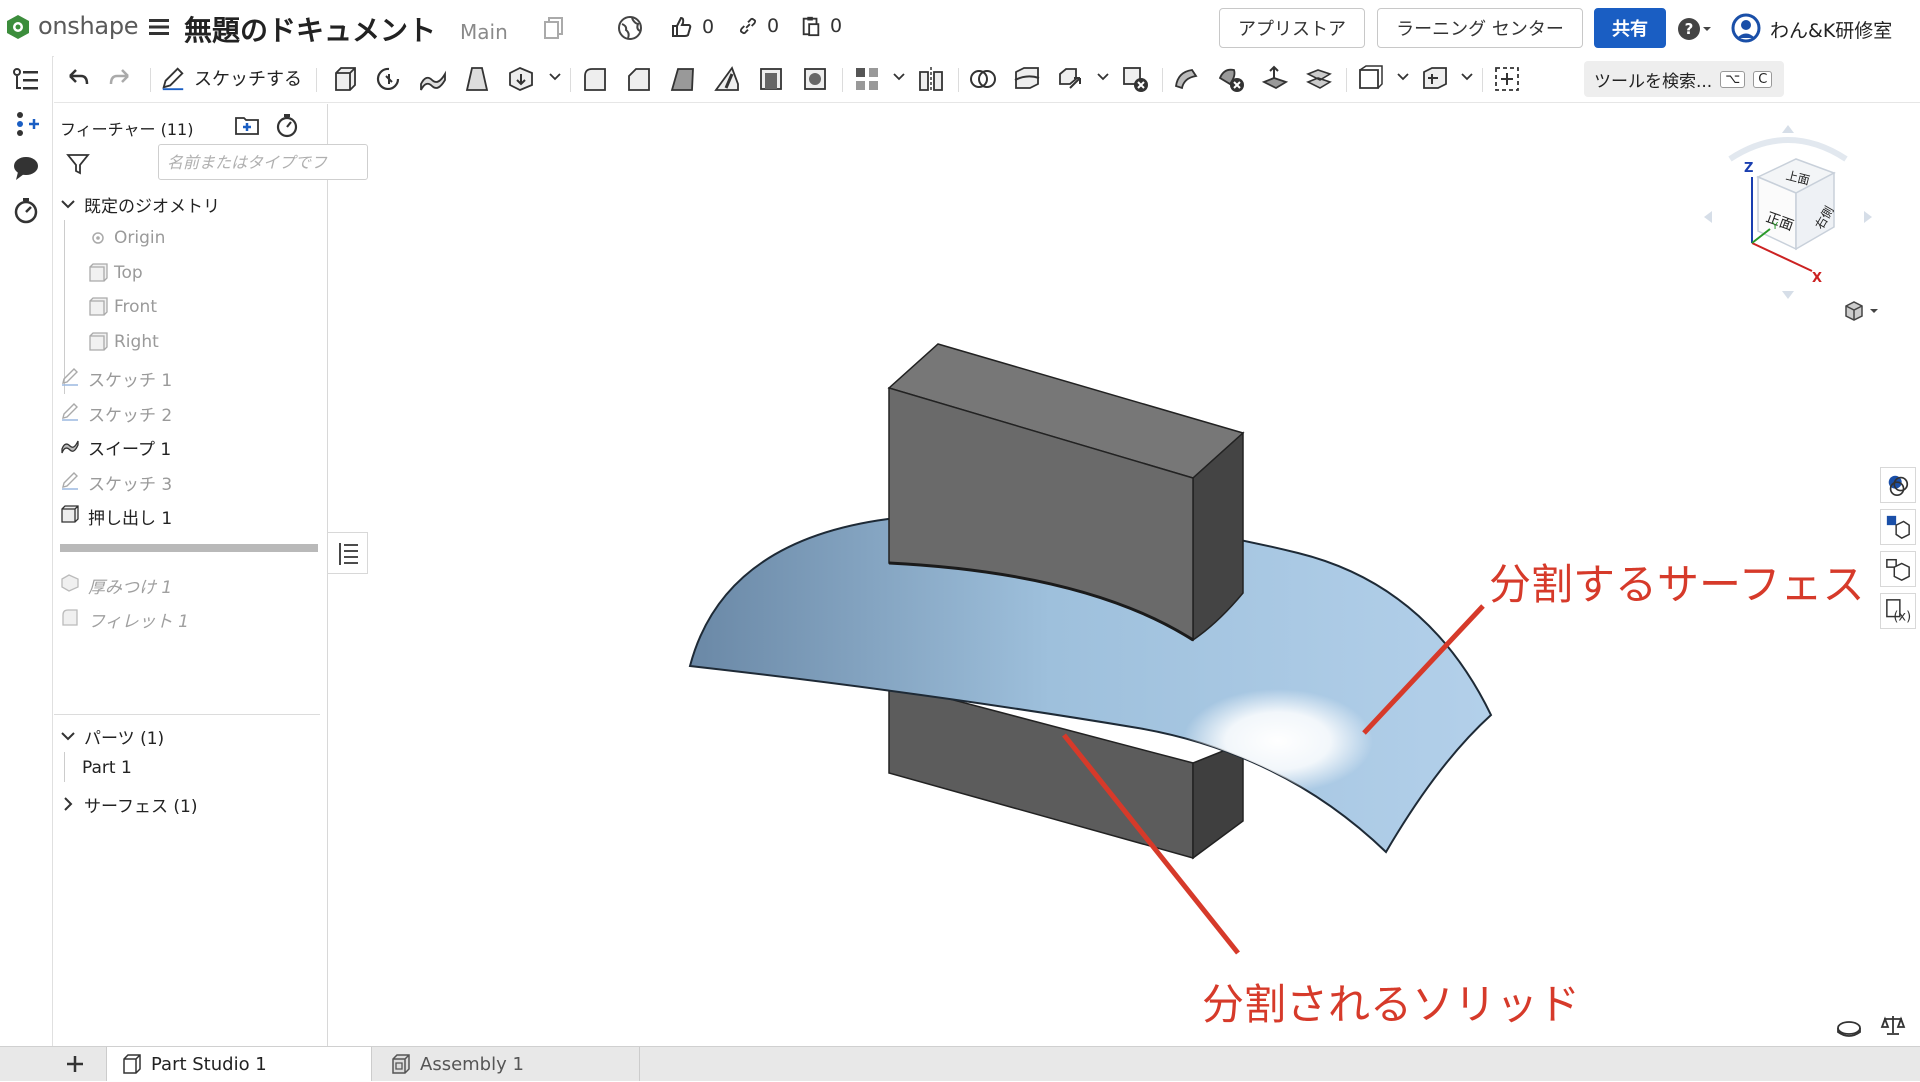  Describe the element at coordinates (77, 79) in the screenshot. I see `undo-icon` at that location.